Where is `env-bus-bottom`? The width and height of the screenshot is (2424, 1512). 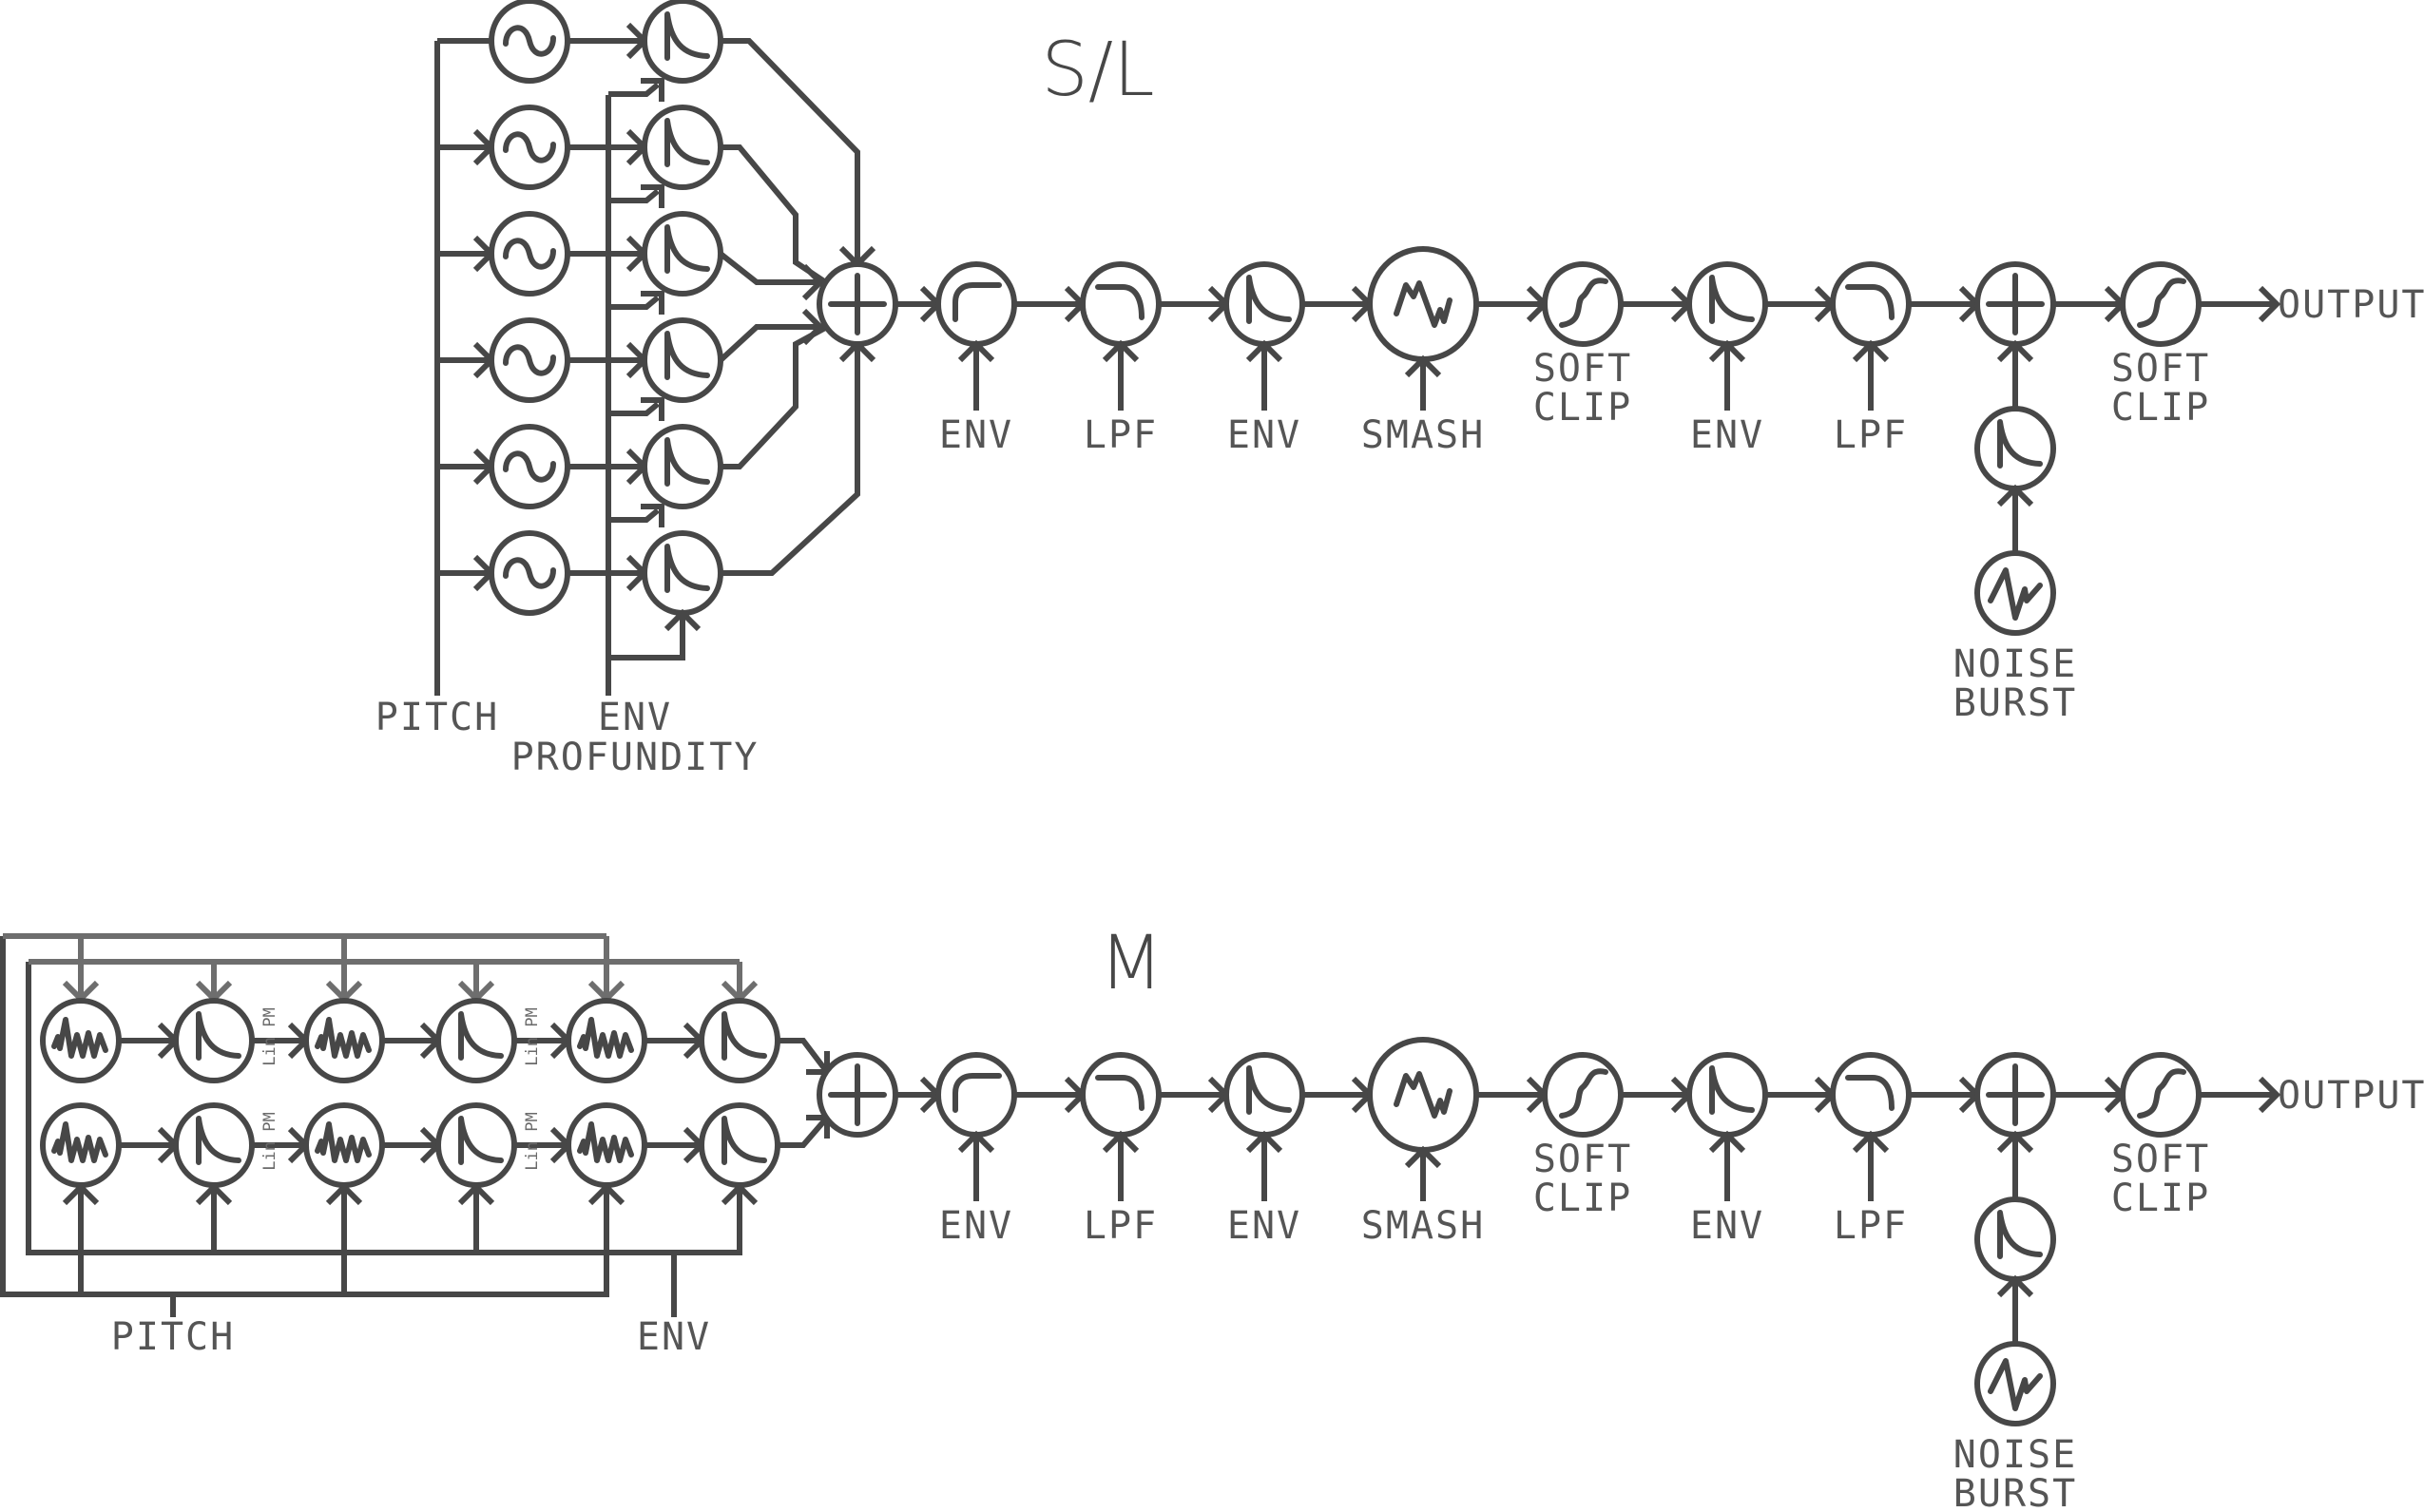
env-bus-bottom is located at coordinates (384, 1108).